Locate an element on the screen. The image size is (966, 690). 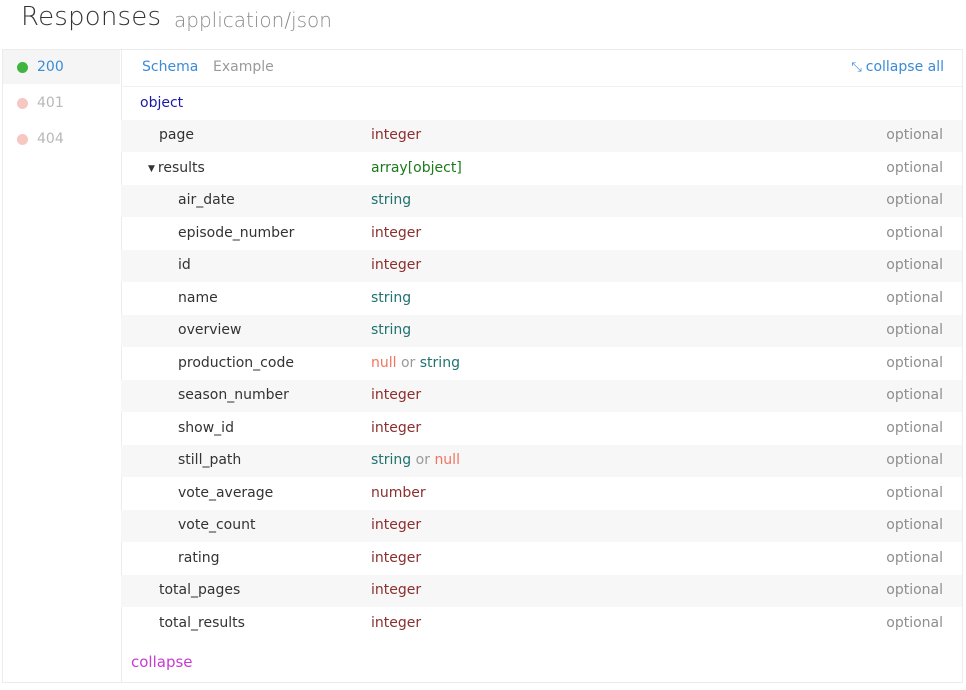
collapse-arrows-icon: ⤡ is located at coordinates (856, 67).